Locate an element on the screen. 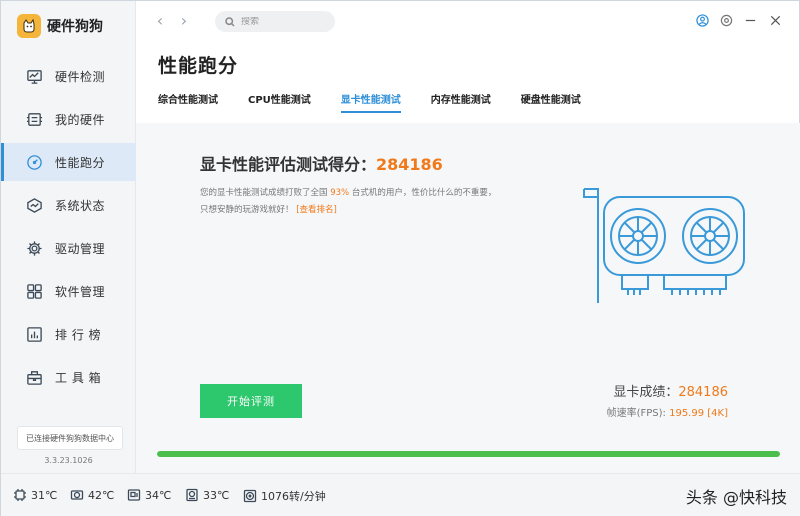  desc-percent: 93% is located at coordinates (340, 193).